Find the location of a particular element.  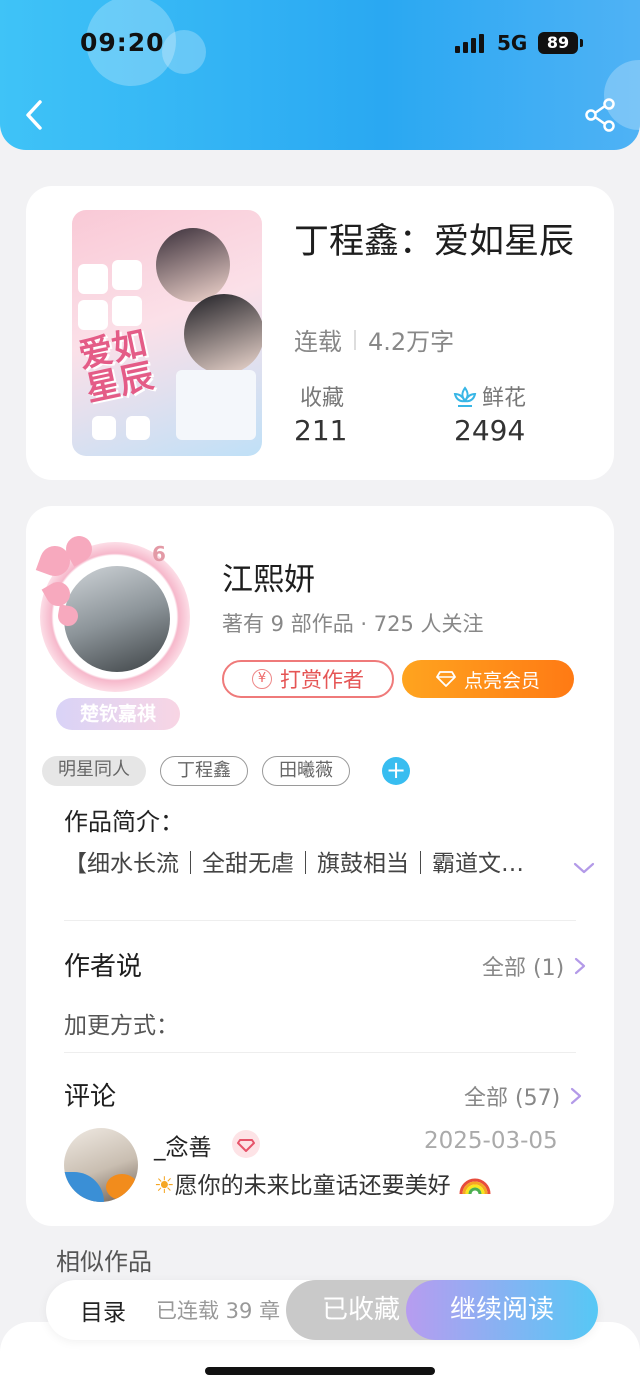

activate-vip-label: 点亮会员 is located at coordinates (501, 680).